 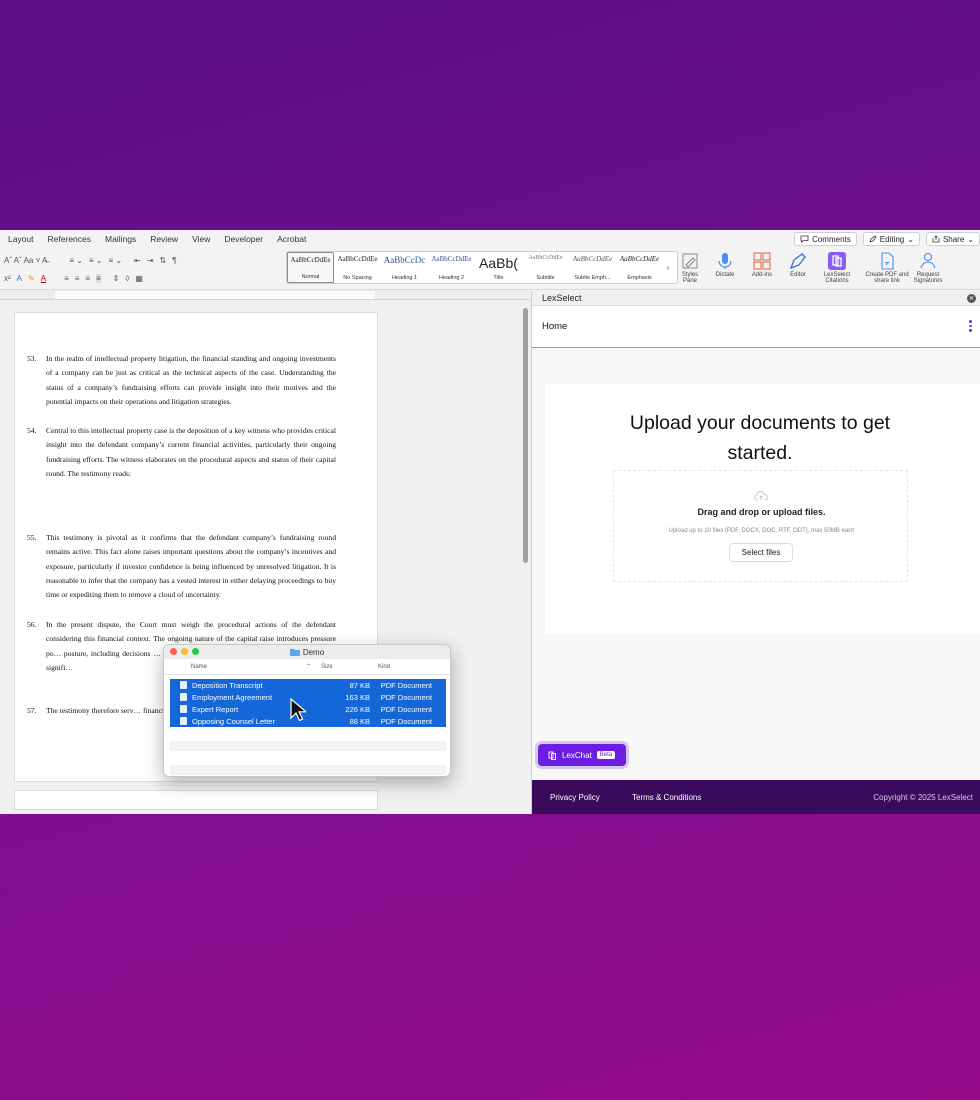 What do you see at coordinates (227, 685) in the screenshot?
I see `file-name: Deposition Transcript` at bounding box center [227, 685].